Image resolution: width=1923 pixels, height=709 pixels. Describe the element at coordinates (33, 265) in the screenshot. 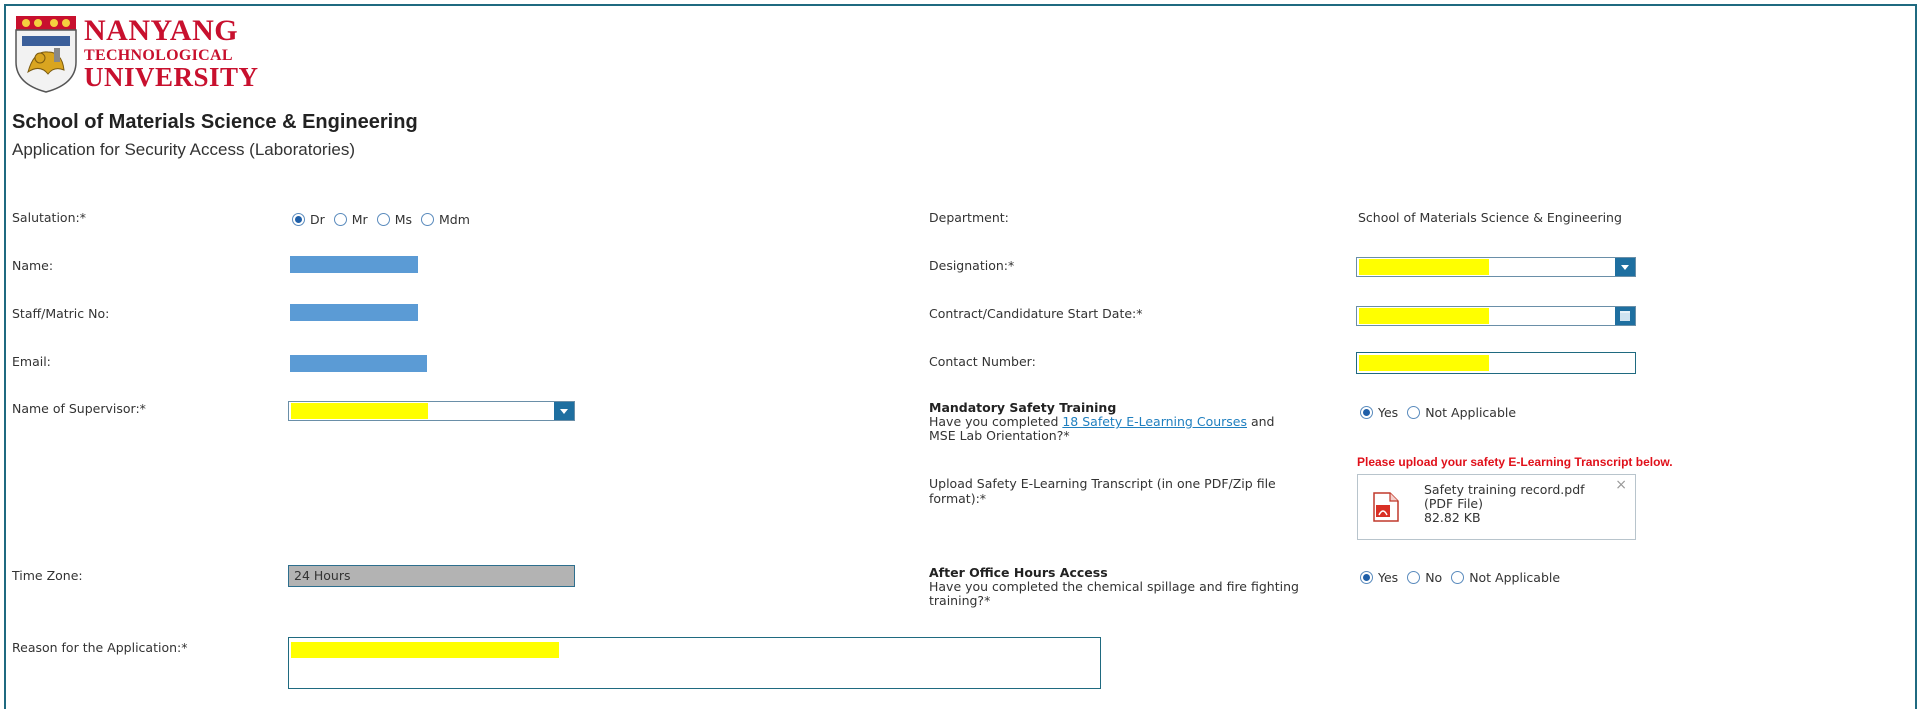

I see `name-label: Name:` at that location.